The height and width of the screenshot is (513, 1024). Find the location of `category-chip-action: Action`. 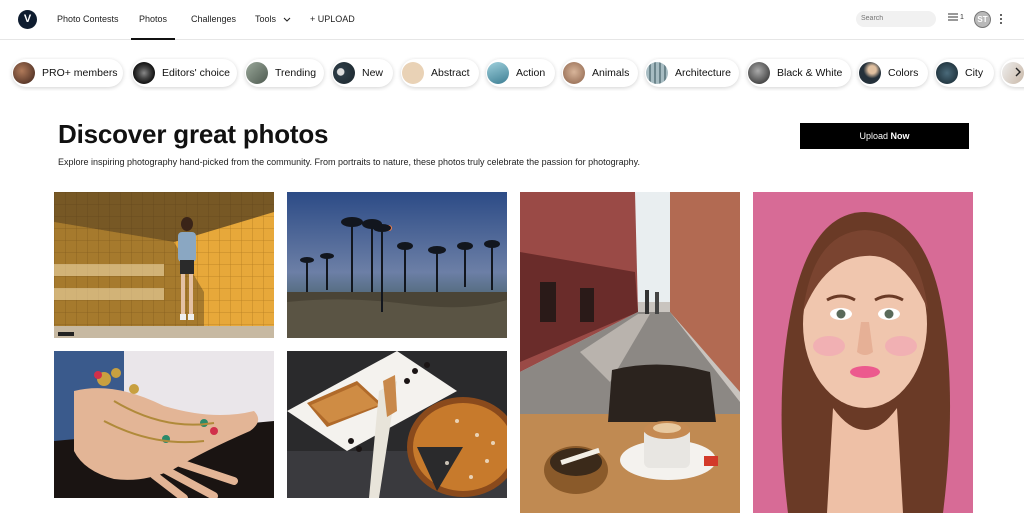

category-chip-action: Action is located at coordinates (520, 73).